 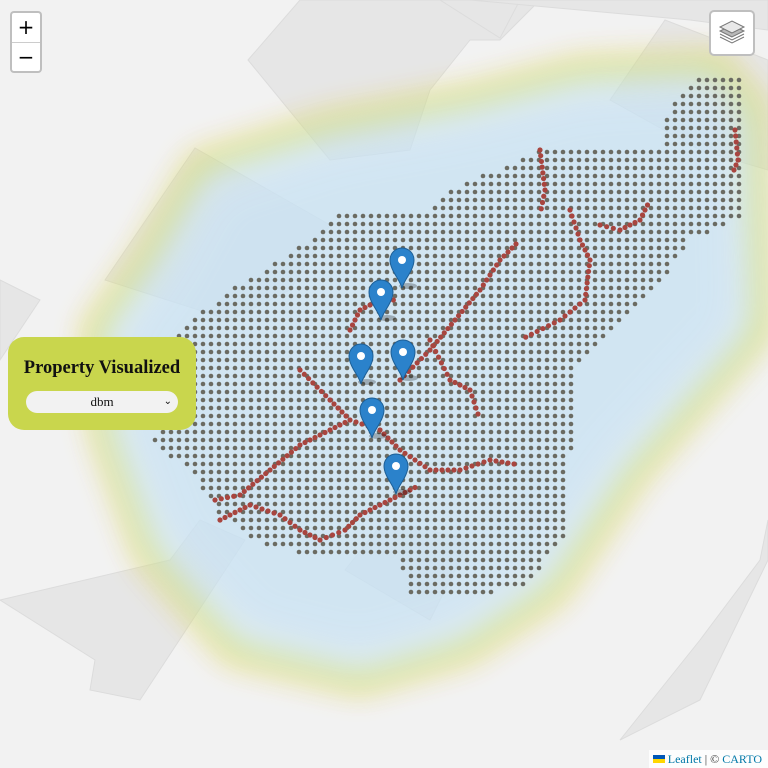 I want to click on zoom-out-button: −, so click(x=26, y=57).